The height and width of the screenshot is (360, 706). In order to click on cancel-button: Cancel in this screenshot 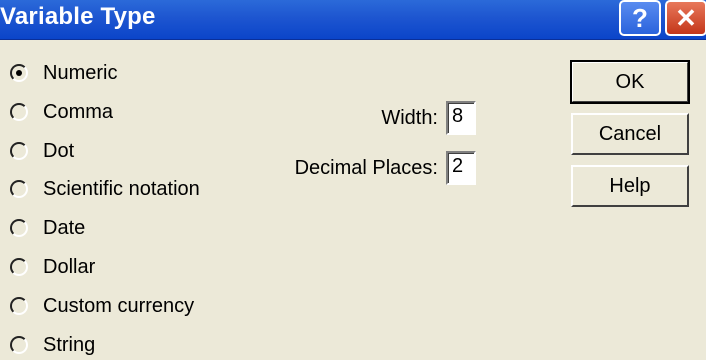, I will do `click(630, 134)`.